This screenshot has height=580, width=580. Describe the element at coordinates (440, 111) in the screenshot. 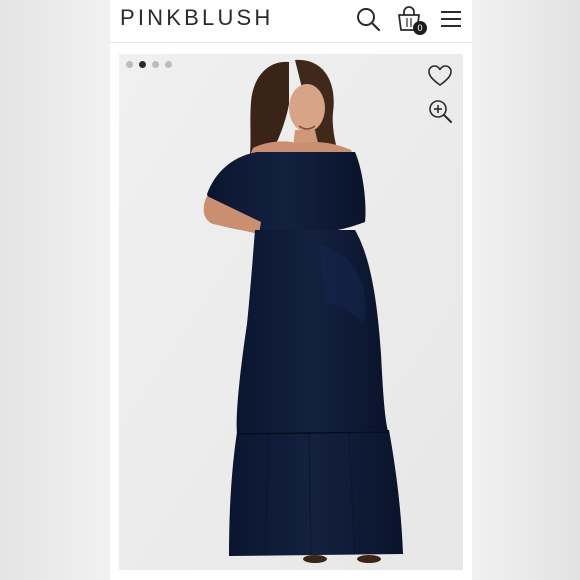

I see `zoom-in-icon` at that location.